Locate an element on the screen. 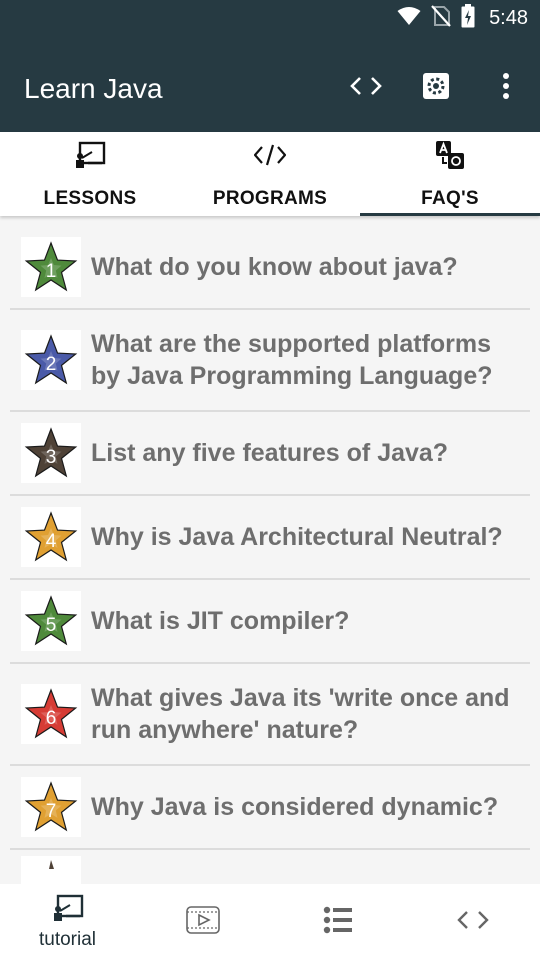 The image size is (540, 960). status-icons: 5:48 is located at coordinates (462, 18).